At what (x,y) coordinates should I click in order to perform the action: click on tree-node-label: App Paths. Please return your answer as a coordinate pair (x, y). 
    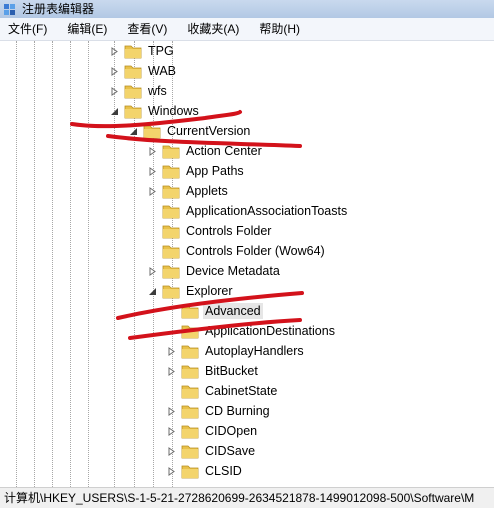
    Looking at the image, I should click on (215, 171).